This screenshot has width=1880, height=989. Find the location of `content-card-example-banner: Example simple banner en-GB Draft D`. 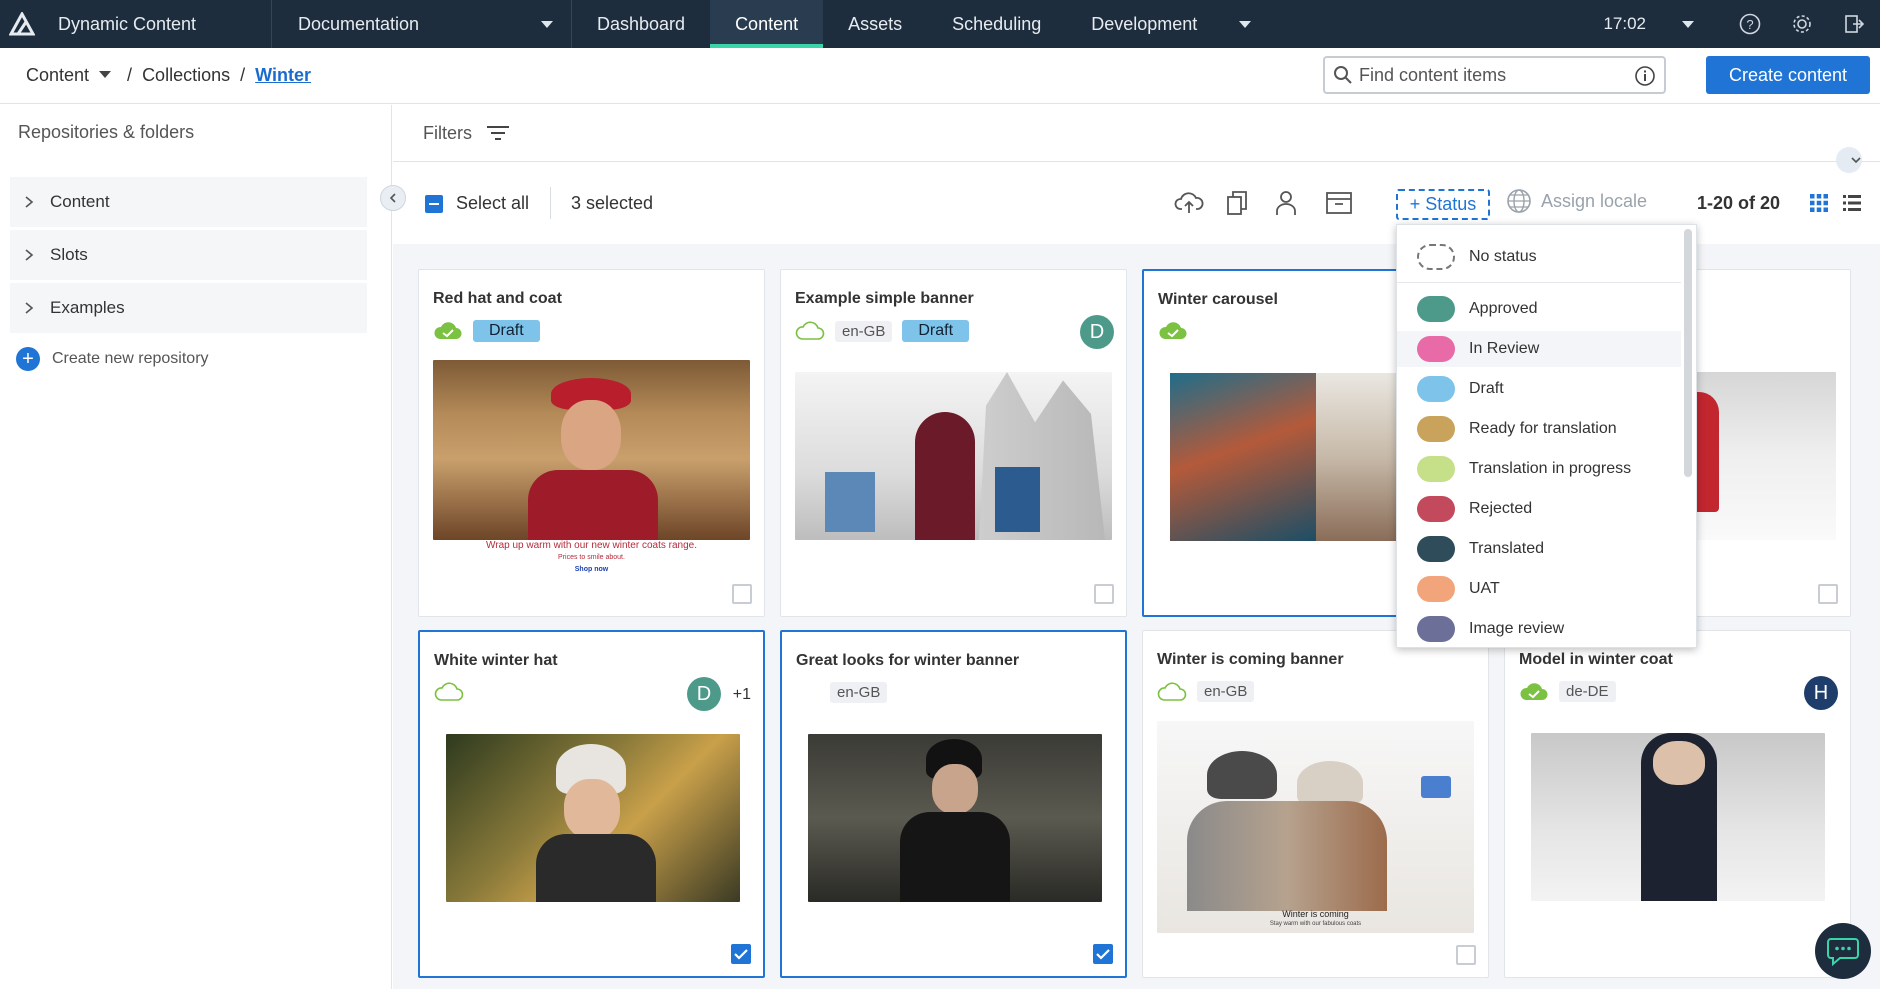

content-card-example-banner: Example simple banner en-GB Draft D is located at coordinates (953, 443).